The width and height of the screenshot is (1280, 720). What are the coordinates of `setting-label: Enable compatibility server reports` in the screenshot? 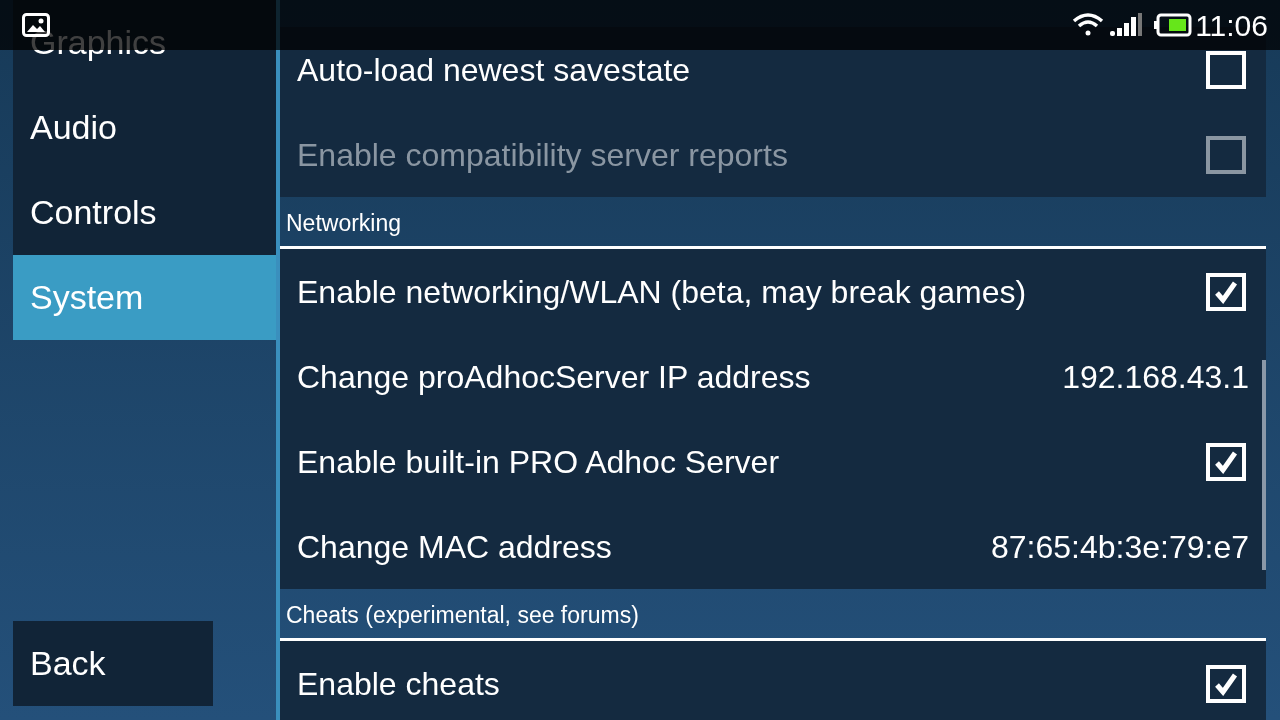 It's located at (543, 155).